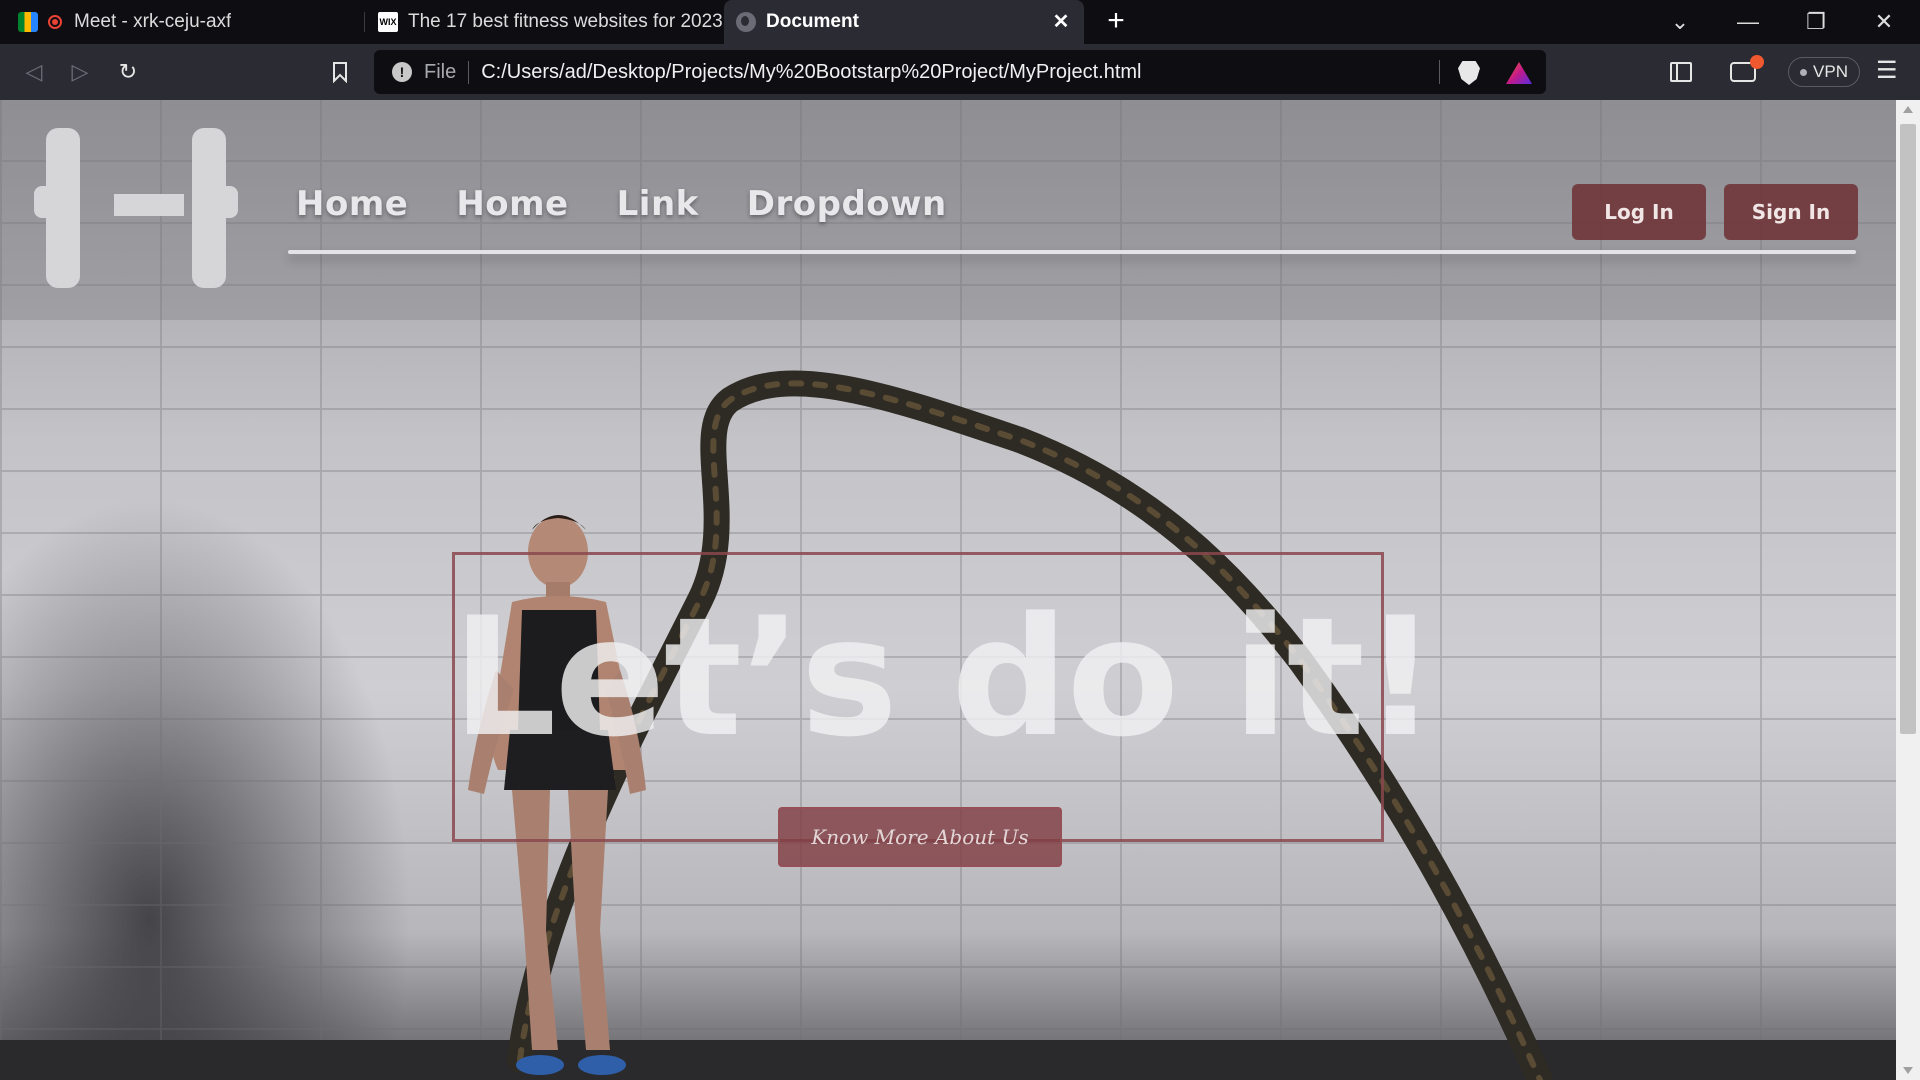 This screenshot has width=1920, height=1080. I want to click on signin-button: Sign In, so click(1791, 212).